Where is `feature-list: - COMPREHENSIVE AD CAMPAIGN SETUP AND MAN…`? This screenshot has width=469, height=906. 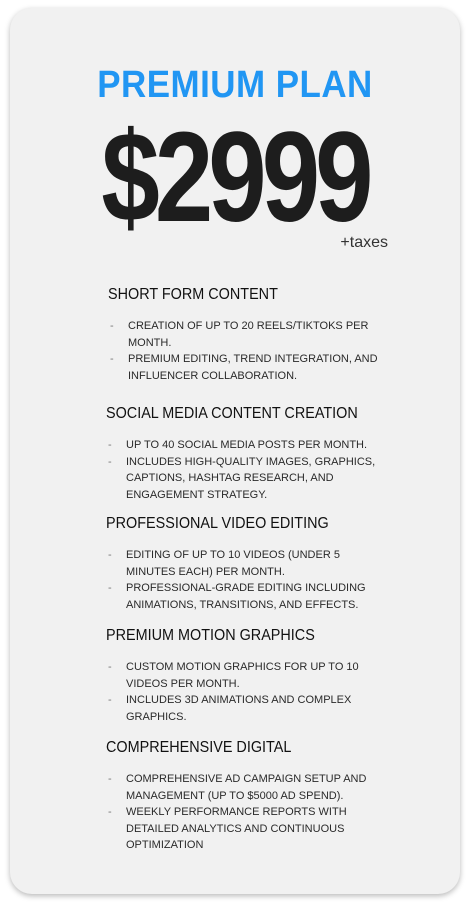 feature-list: - COMPREHENSIVE AD CAMPAIGN SETUP AND MAN… is located at coordinates (241, 812).